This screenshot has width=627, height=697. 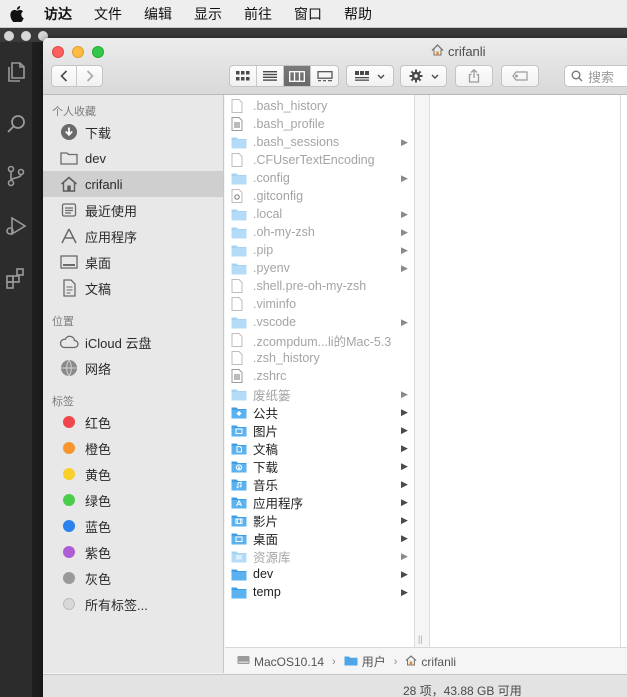 I want to click on menu-edit: 编辑, so click(x=158, y=14).